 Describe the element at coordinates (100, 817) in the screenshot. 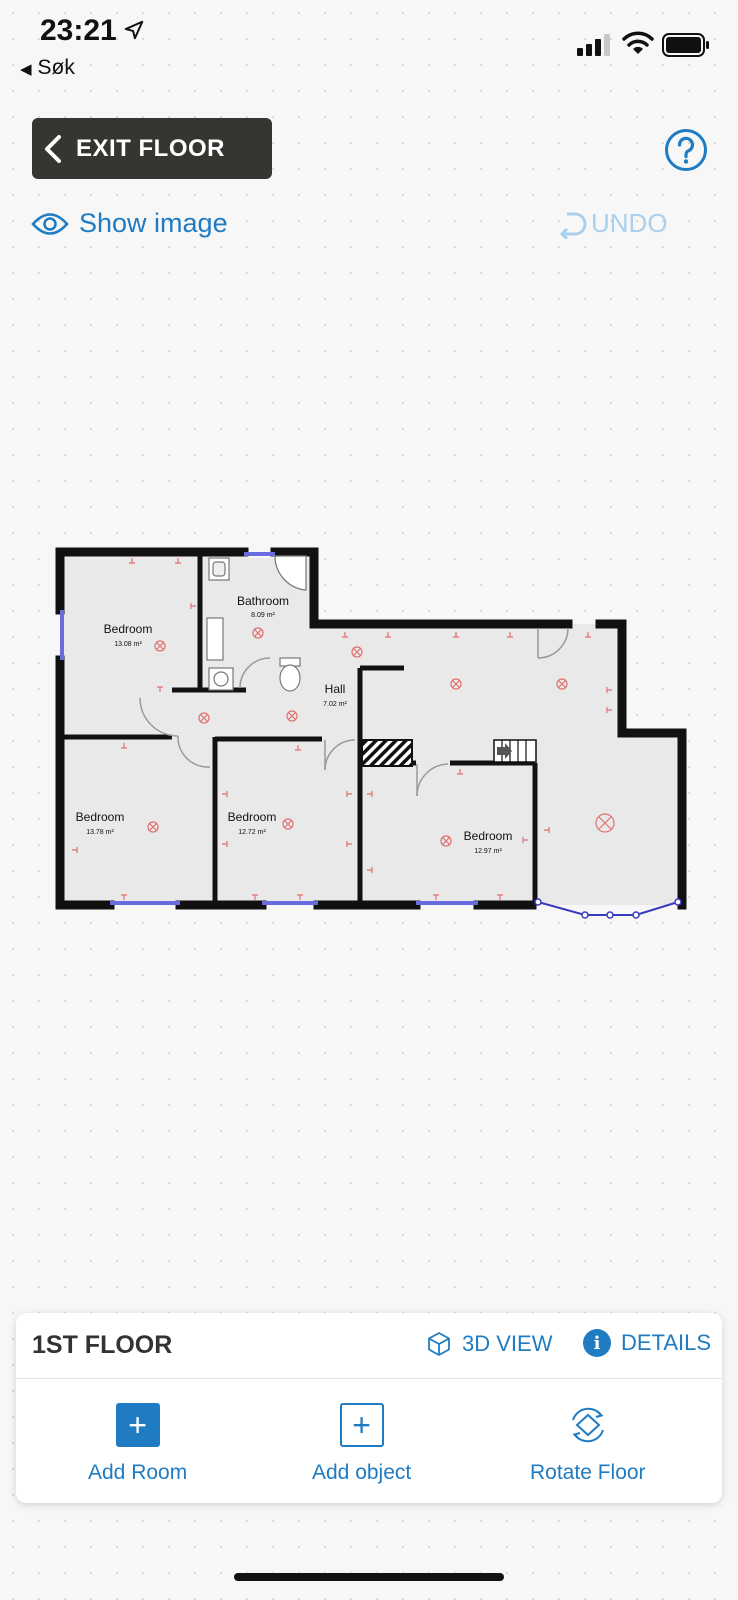

I see `room-name-bedroom-2: Bedroom` at that location.